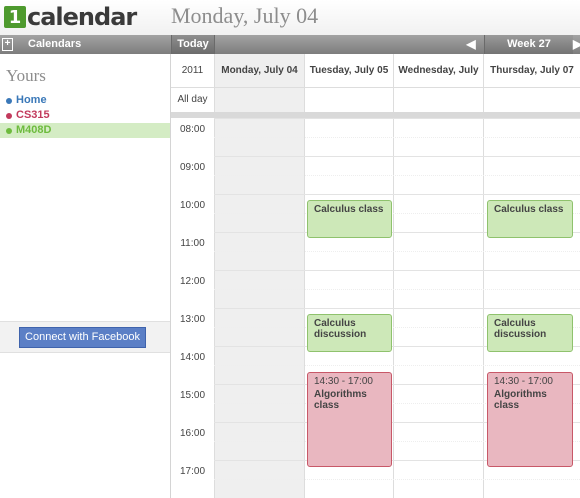 This screenshot has height=498, width=580. What do you see at coordinates (532, 100) in the screenshot?
I see `all-day-cell-thursday` at bounding box center [532, 100].